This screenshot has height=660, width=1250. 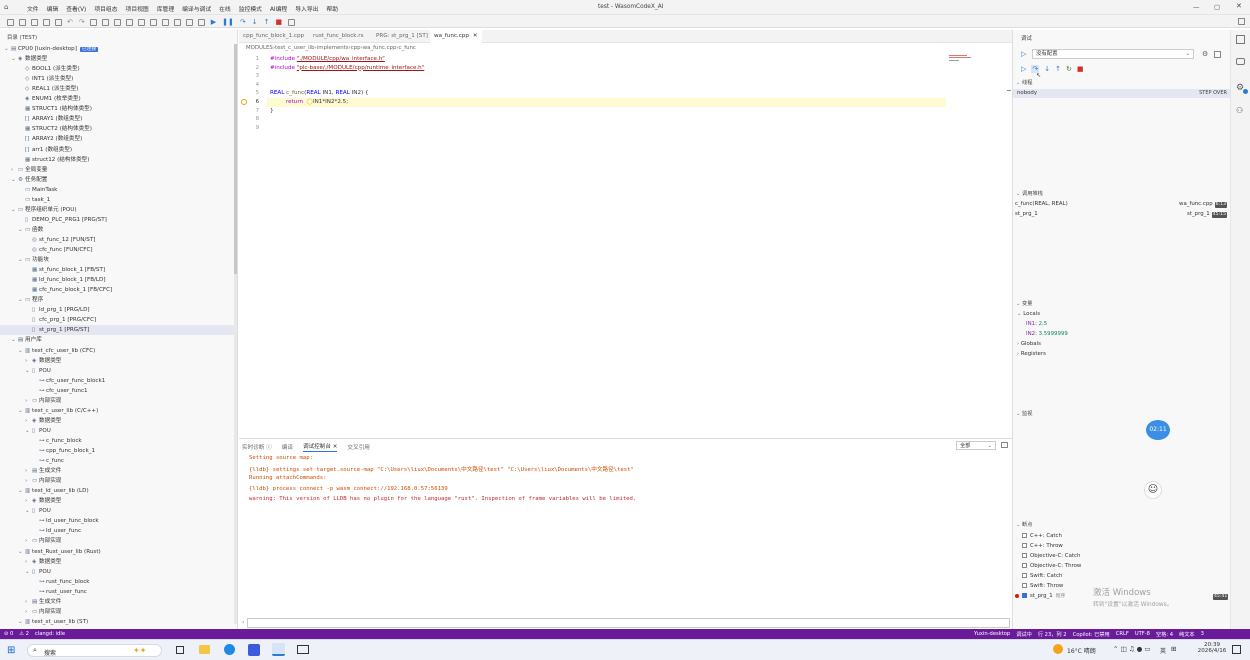 I want to click on status-item: ⚠ 2, so click(x=24, y=634).